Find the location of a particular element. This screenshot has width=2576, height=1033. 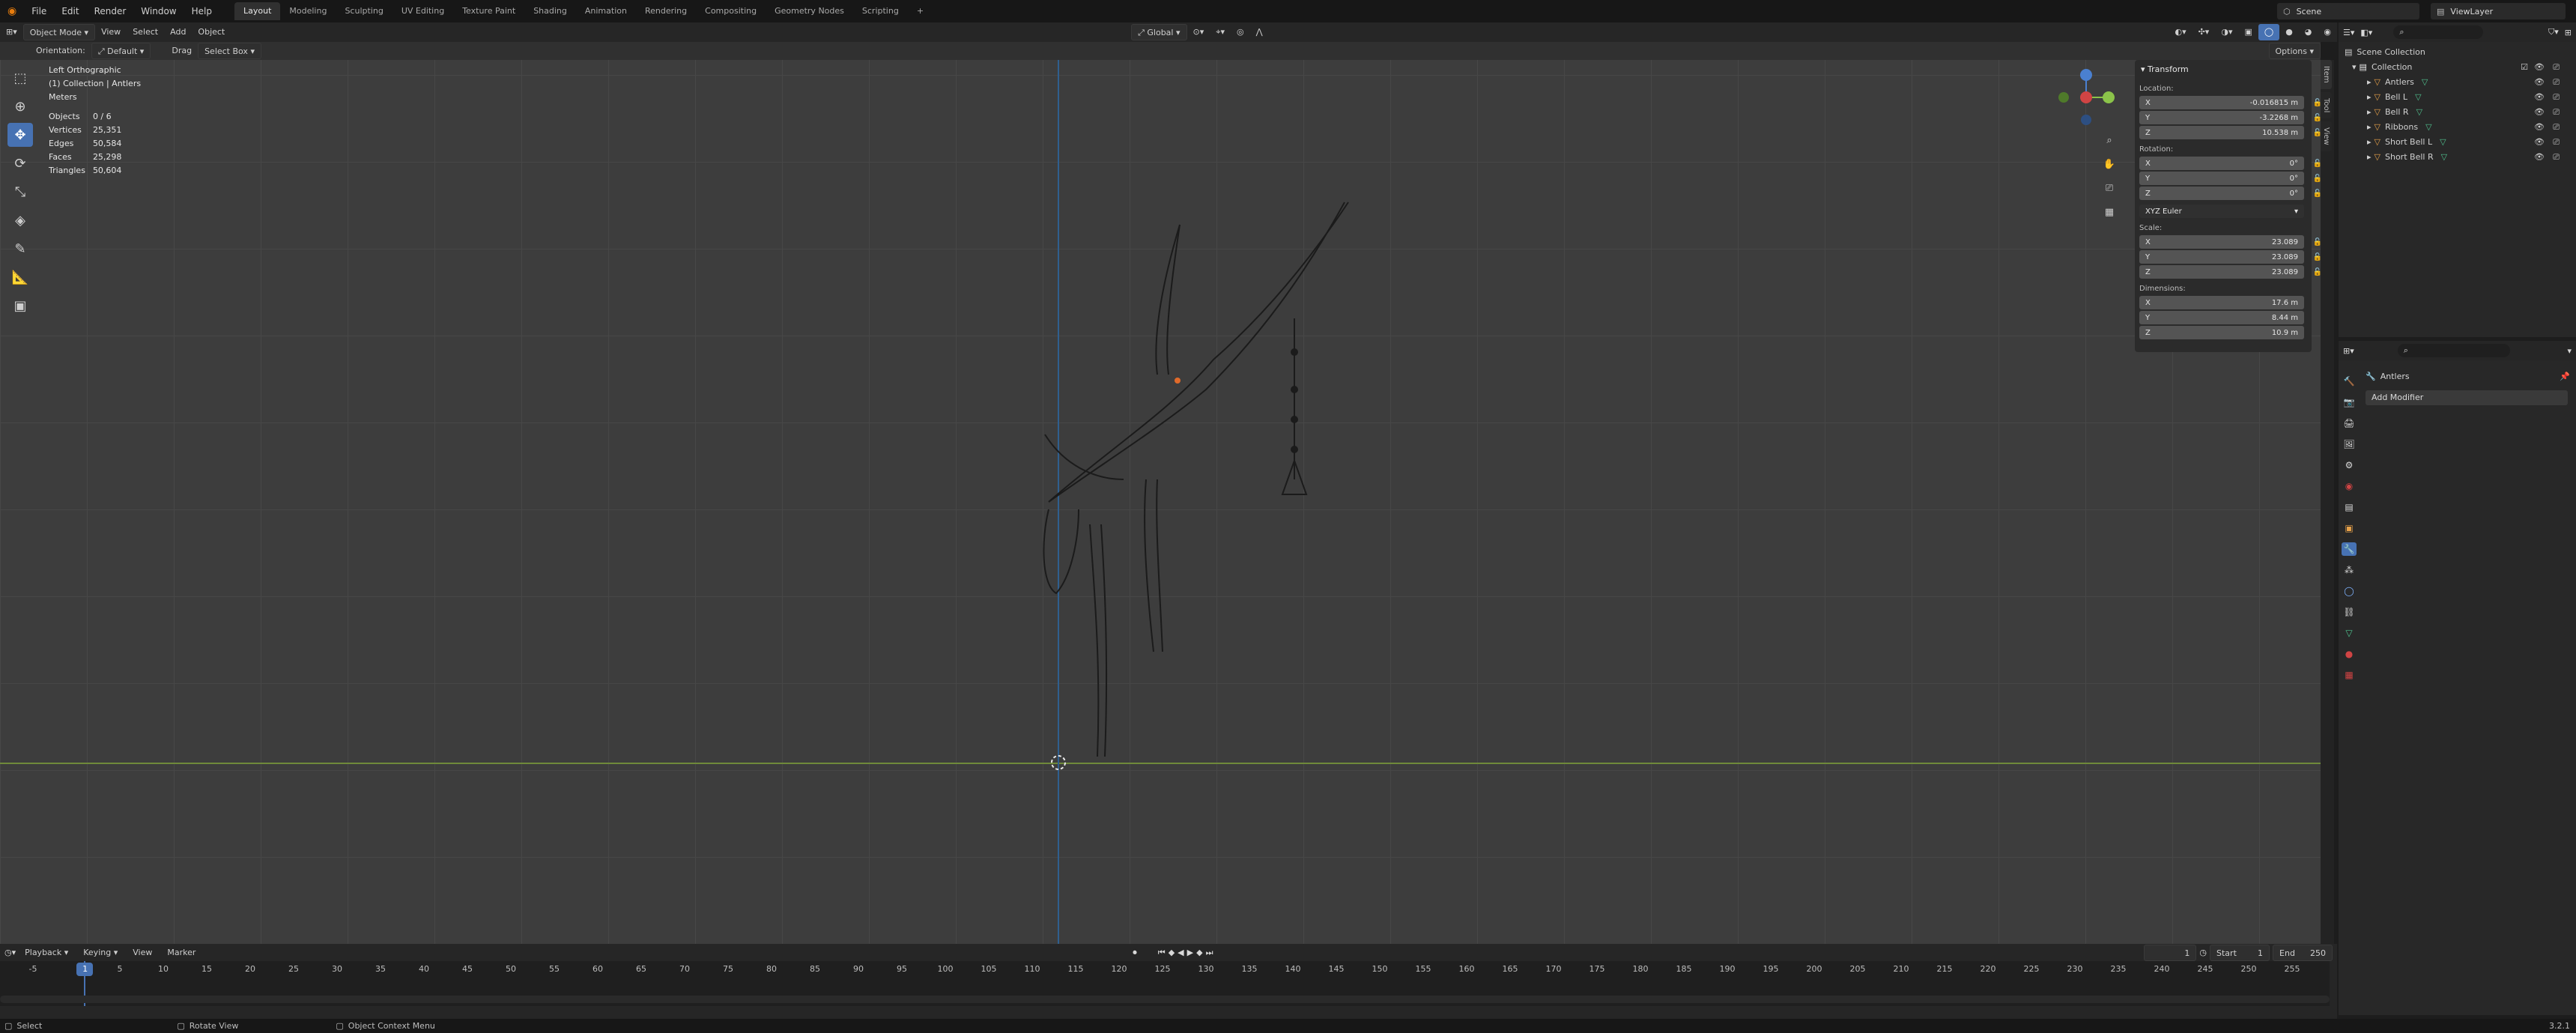

filter-icon: ⛉▾ is located at coordinates (2553, 32).